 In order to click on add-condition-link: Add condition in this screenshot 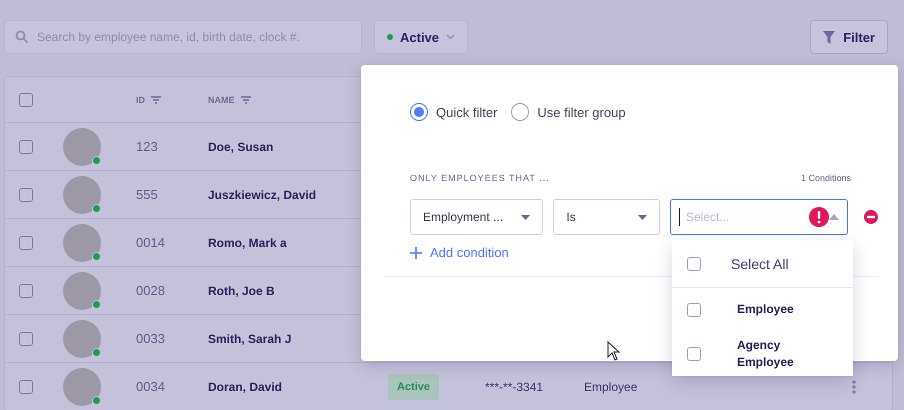, I will do `click(459, 252)`.